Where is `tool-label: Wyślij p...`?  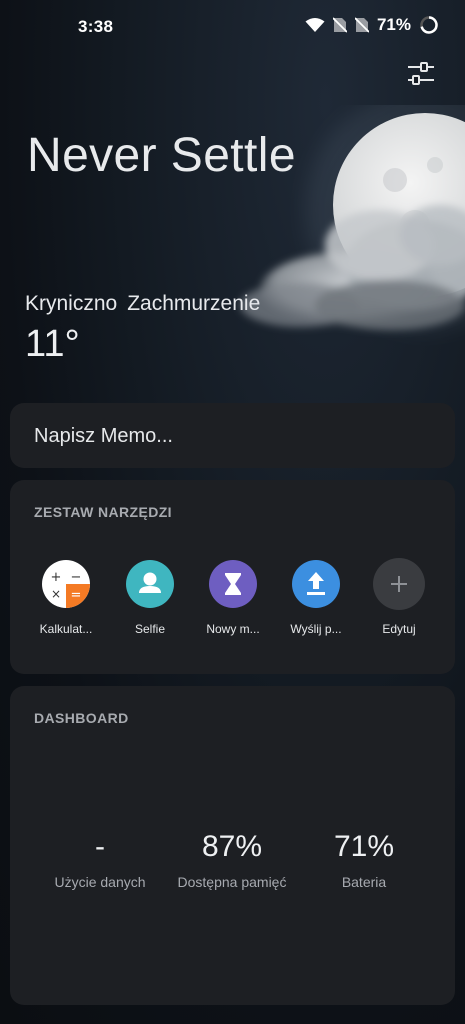
tool-label: Wyślij p... is located at coordinates (316, 629).